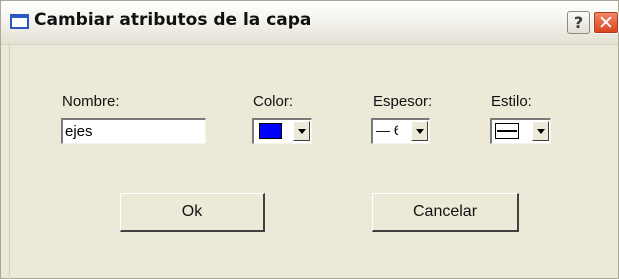 Image resolution: width=619 pixels, height=279 pixels. Describe the element at coordinates (400, 131) in the screenshot. I see `espesor-select: — 6` at that location.